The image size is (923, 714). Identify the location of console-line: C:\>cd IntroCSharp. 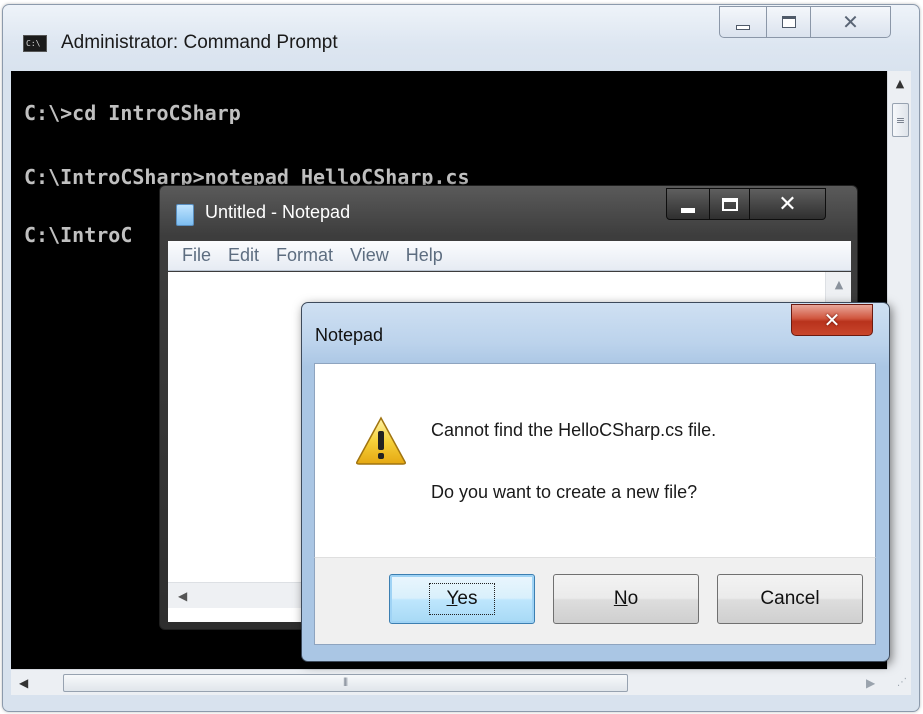
(132, 113).